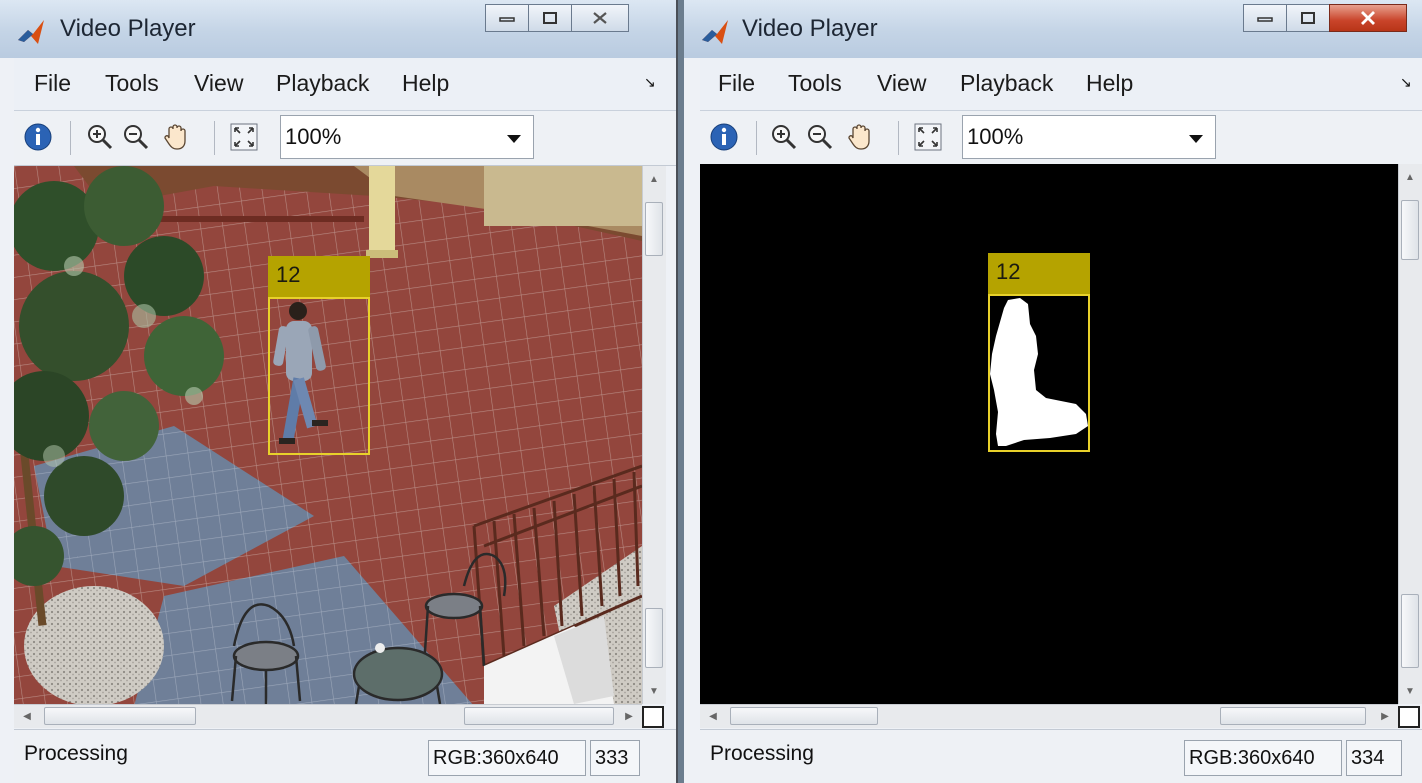 The width and height of the screenshot is (1422, 783). I want to click on zoom-in-icon, so click(100, 137).